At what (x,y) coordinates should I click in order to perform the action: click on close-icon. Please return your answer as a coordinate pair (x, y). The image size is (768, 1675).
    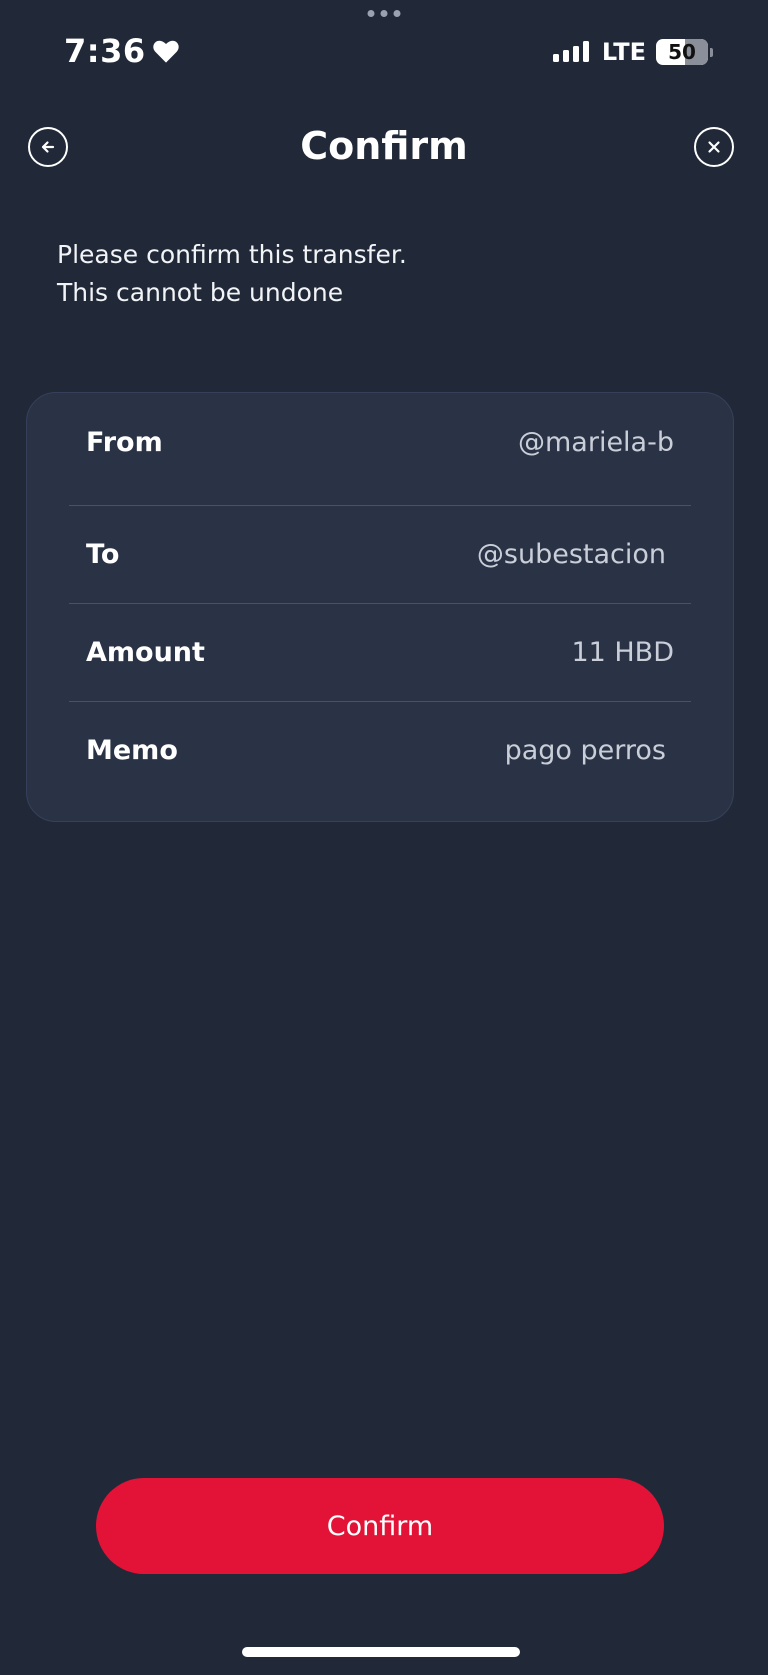
    Looking at the image, I should click on (714, 147).